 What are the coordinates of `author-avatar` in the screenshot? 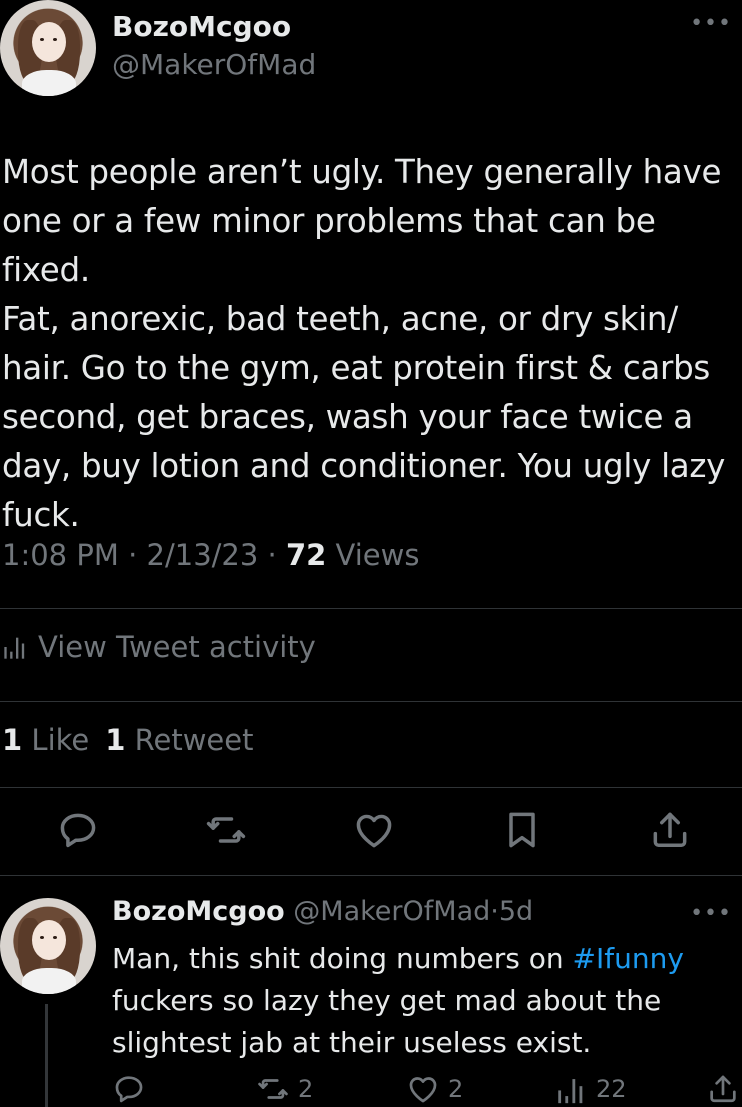 It's located at (48, 48).